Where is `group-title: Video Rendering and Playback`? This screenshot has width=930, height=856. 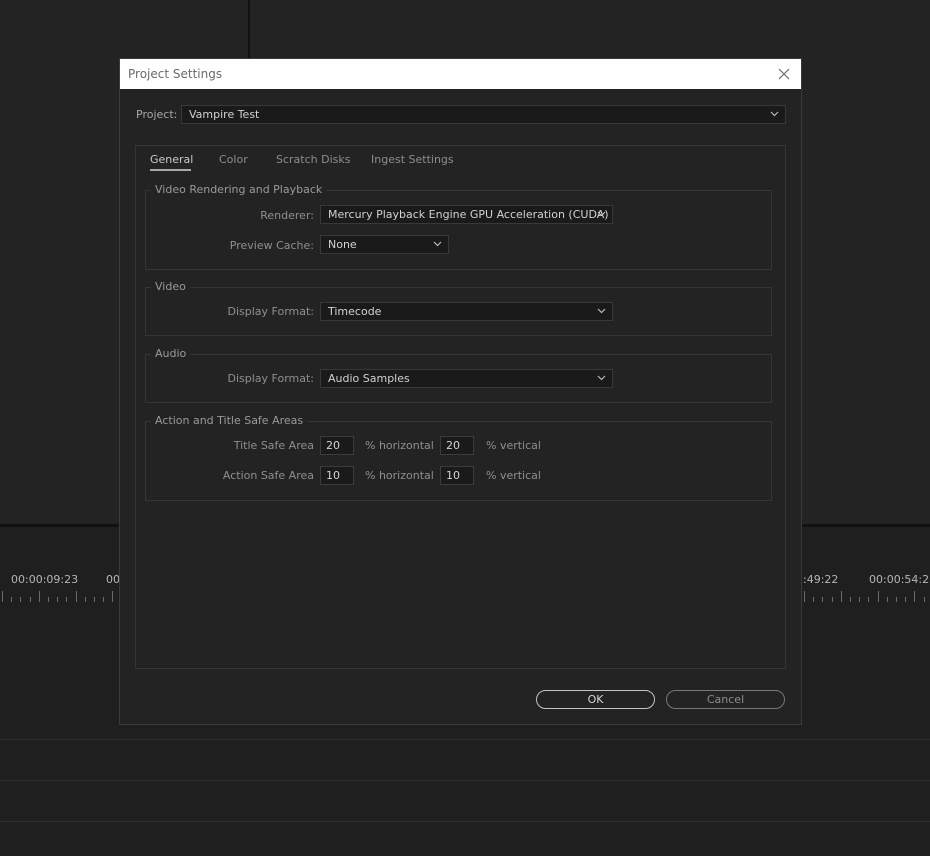 group-title: Video Rendering and Playback is located at coordinates (239, 189).